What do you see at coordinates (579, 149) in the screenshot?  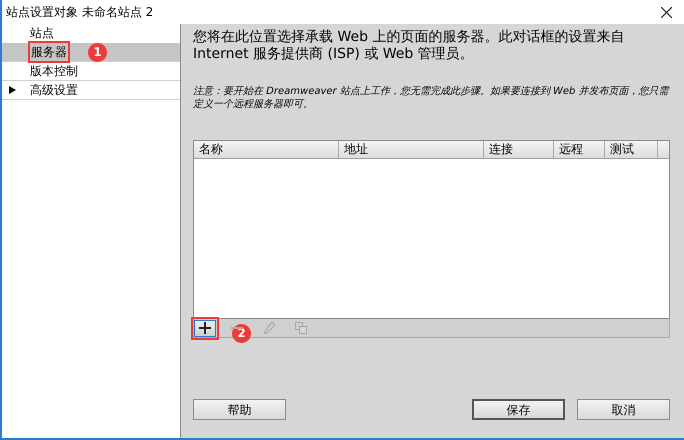 I see `column-header: 远程` at bounding box center [579, 149].